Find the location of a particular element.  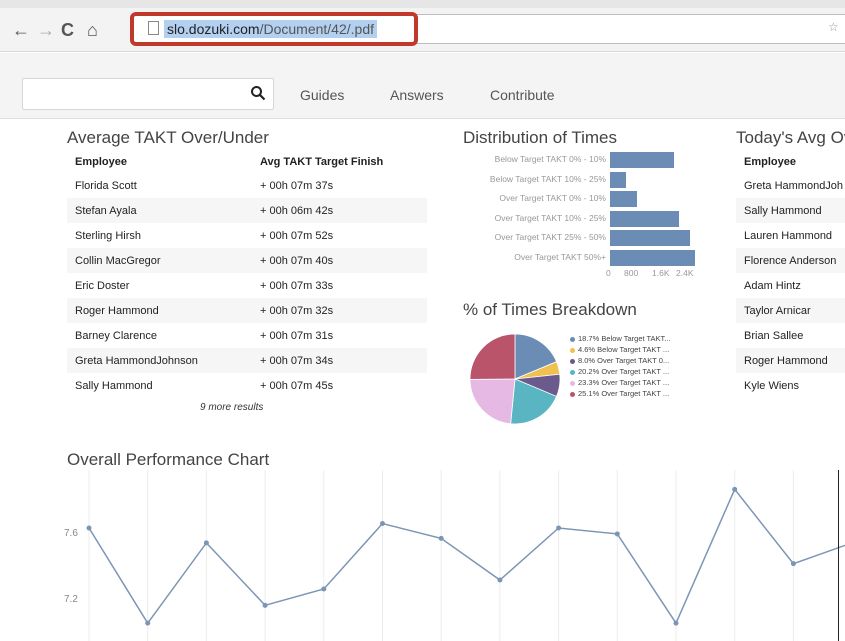

avg-takt-value: + 00h 07m 45s is located at coordinates (297, 385).